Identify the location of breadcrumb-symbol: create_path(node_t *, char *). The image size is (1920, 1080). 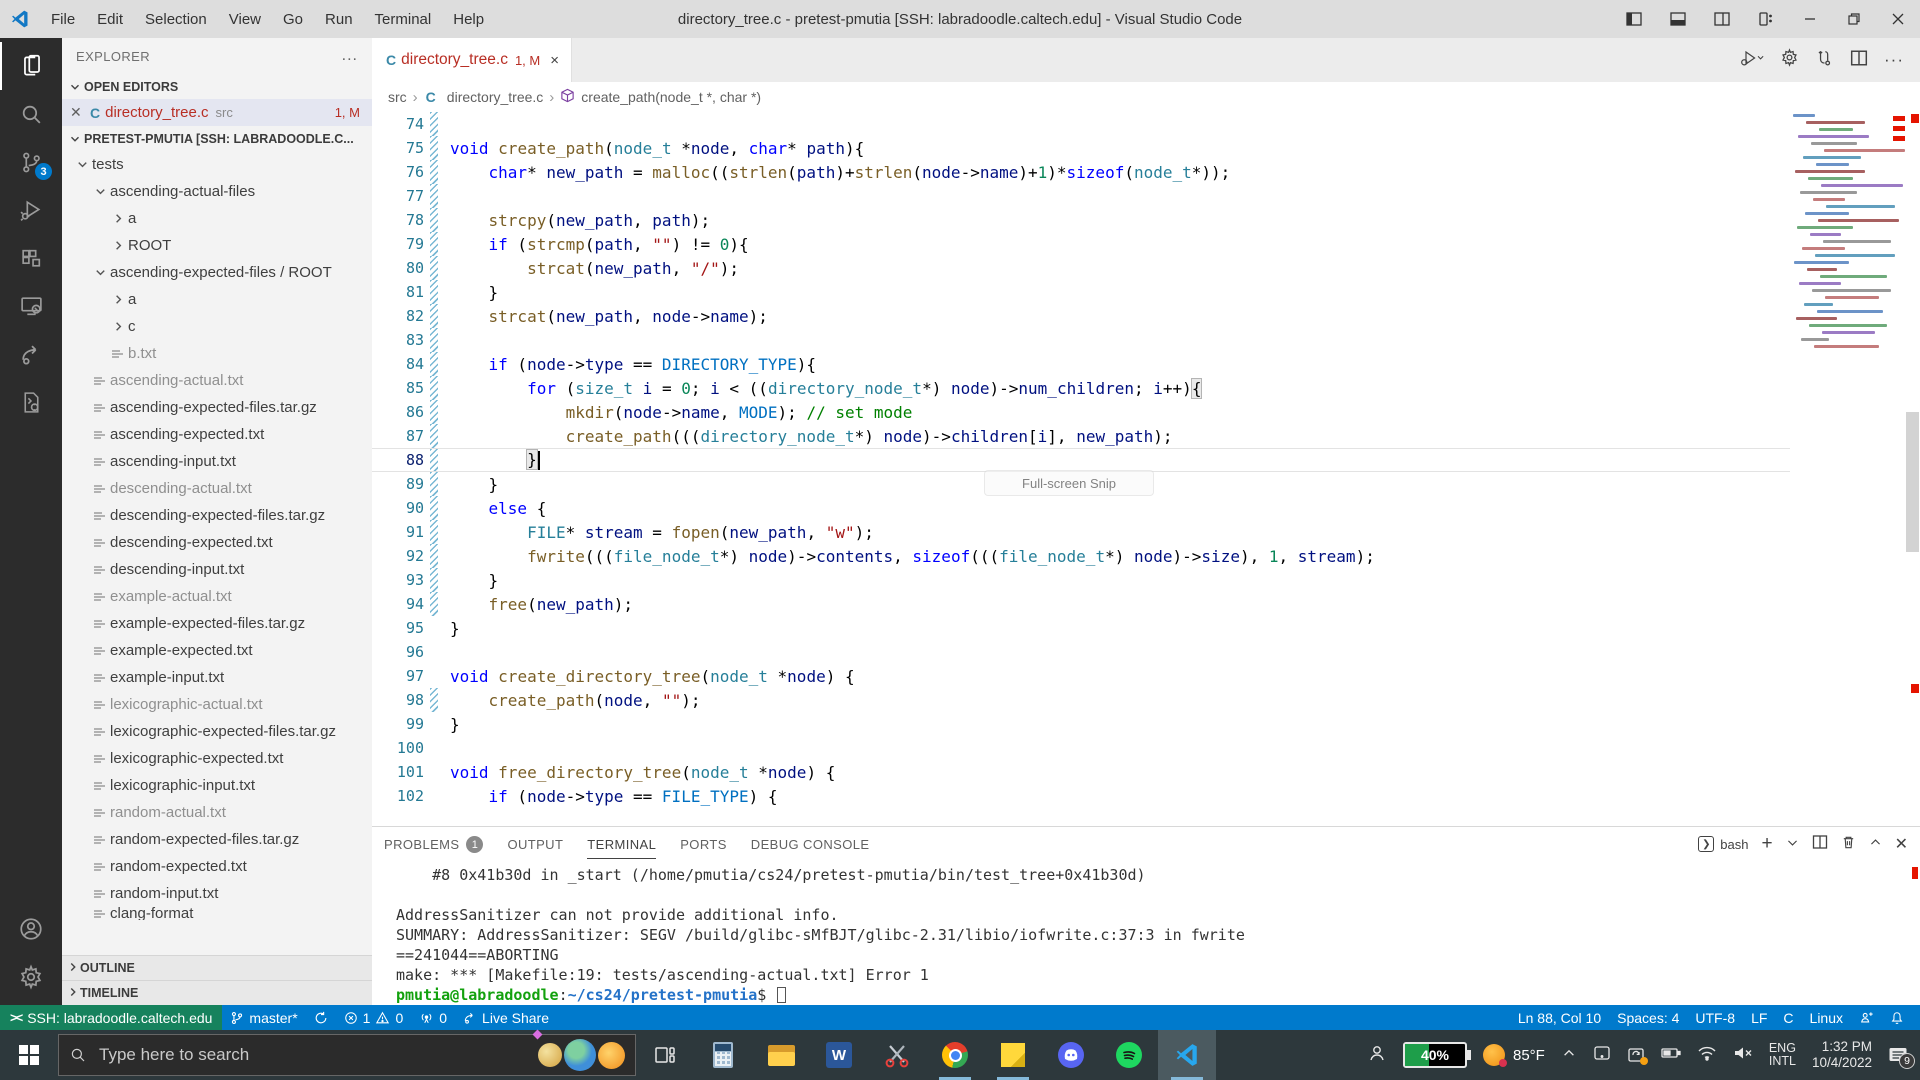
(671, 97).